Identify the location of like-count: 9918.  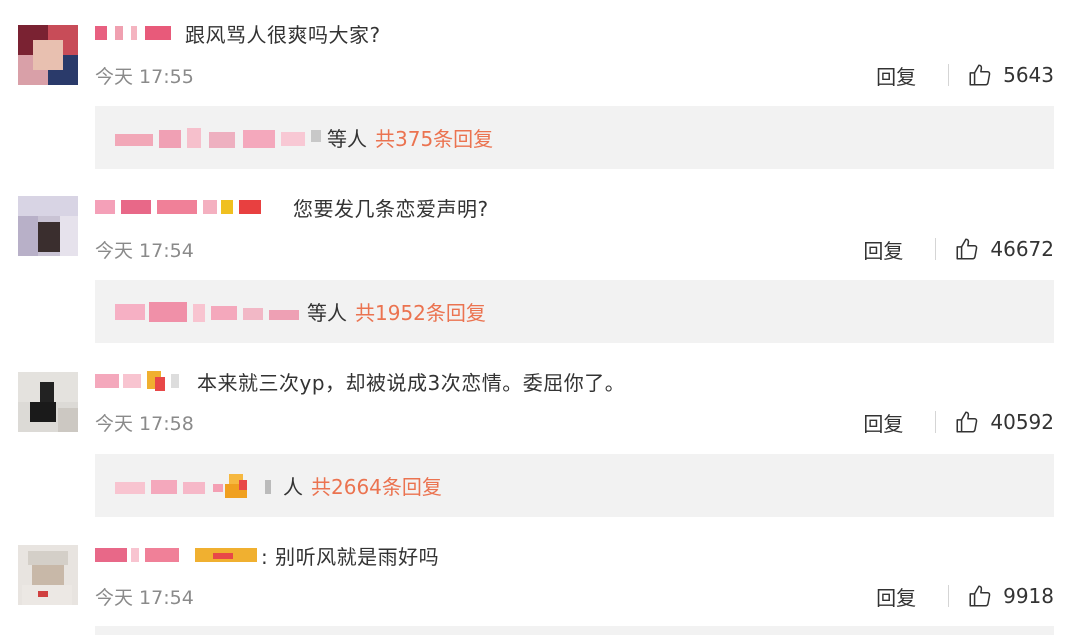
(1028, 596).